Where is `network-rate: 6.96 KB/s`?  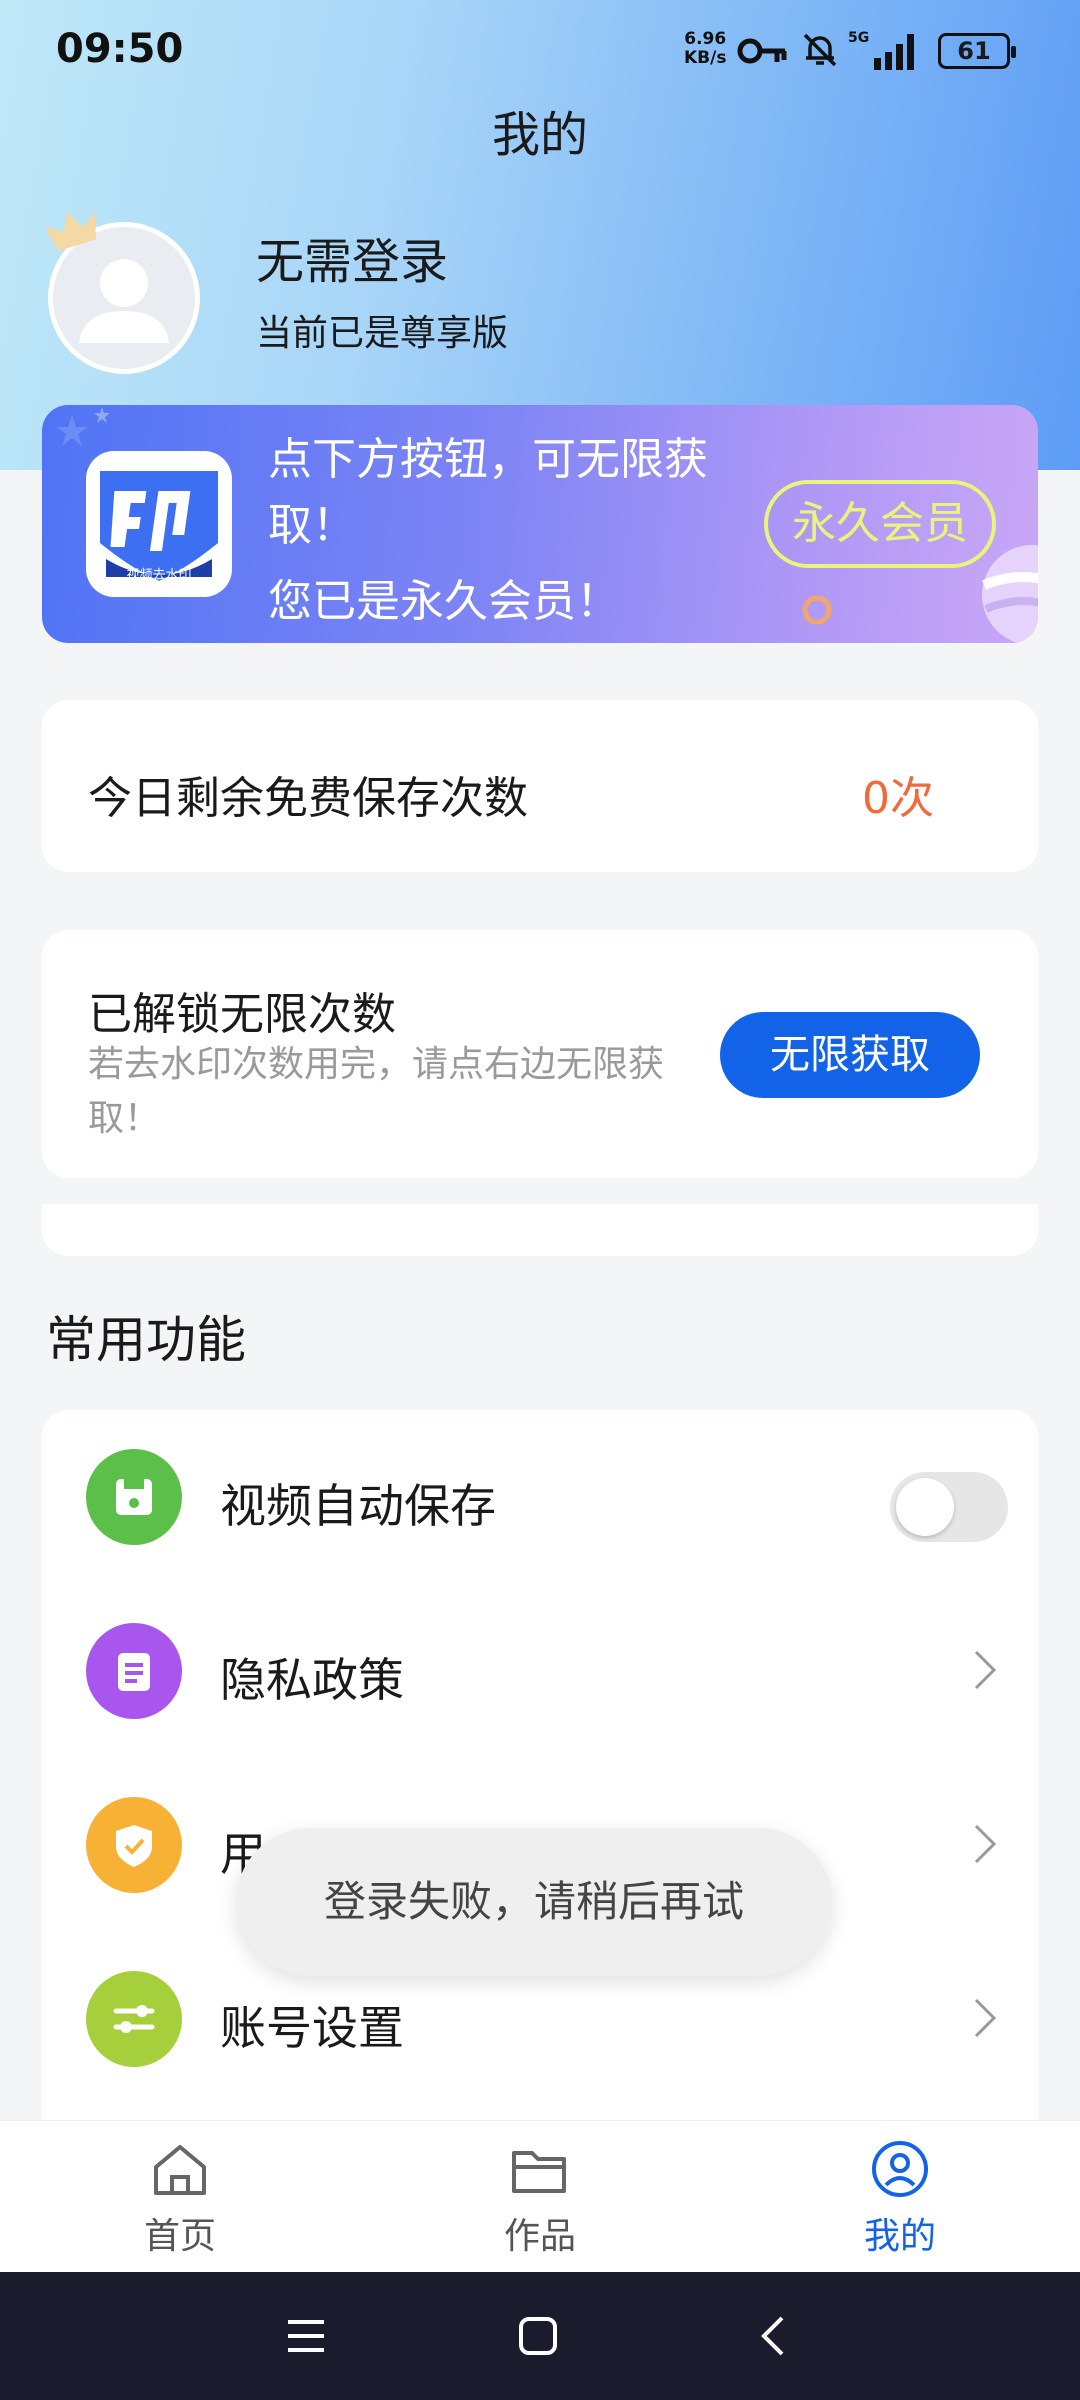
network-rate: 6.96 KB/s is located at coordinates (705, 49).